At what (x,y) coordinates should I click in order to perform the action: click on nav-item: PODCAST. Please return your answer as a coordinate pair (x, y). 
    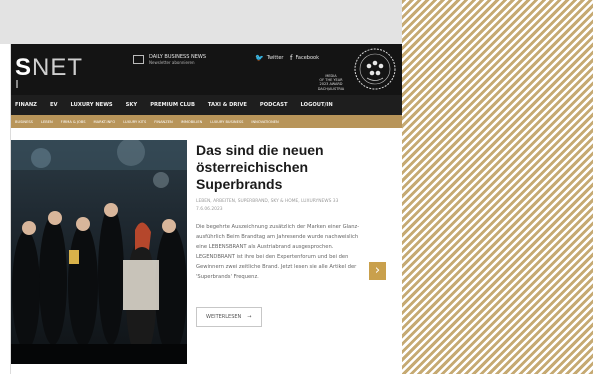
    Looking at the image, I should click on (276, 105).